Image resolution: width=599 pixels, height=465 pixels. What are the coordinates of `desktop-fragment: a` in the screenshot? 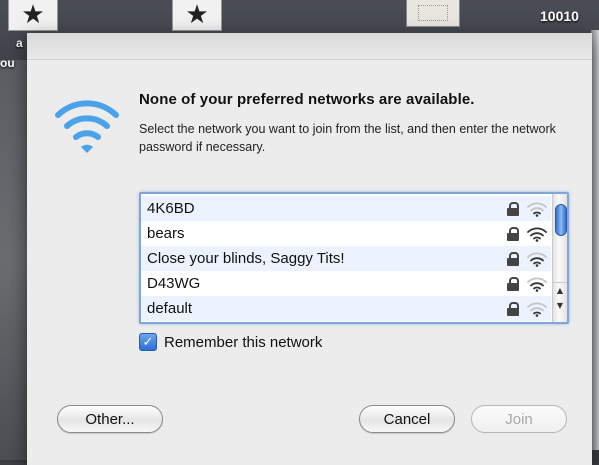 It's located at (19, 43).